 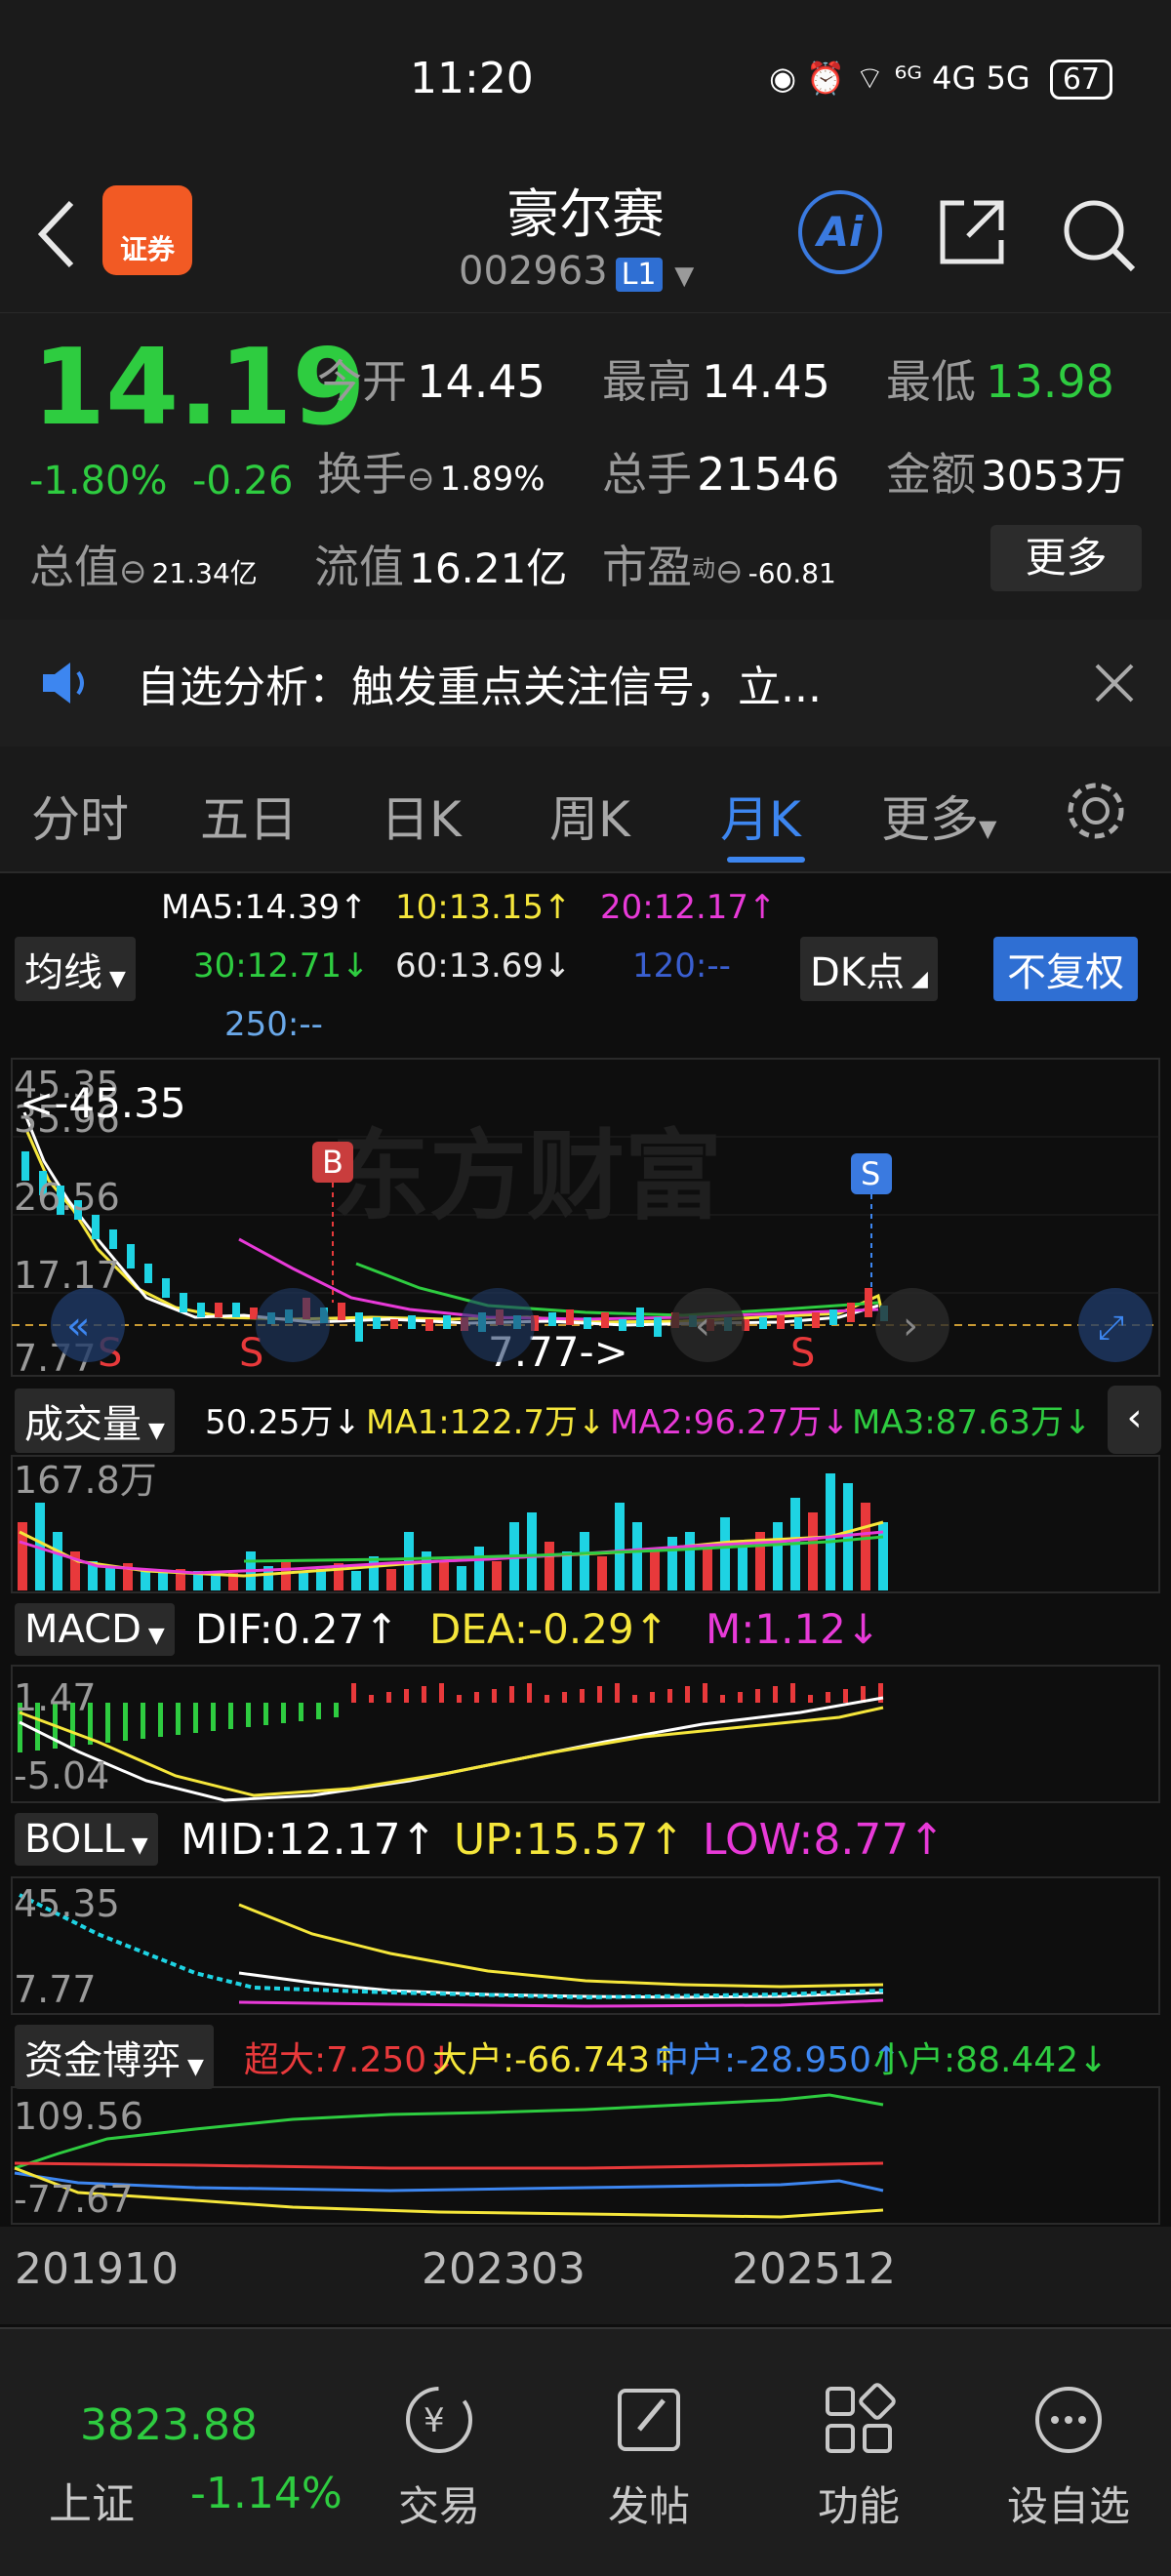 I want to click on tab-five-day: 五日, so click(x=249, y=816).